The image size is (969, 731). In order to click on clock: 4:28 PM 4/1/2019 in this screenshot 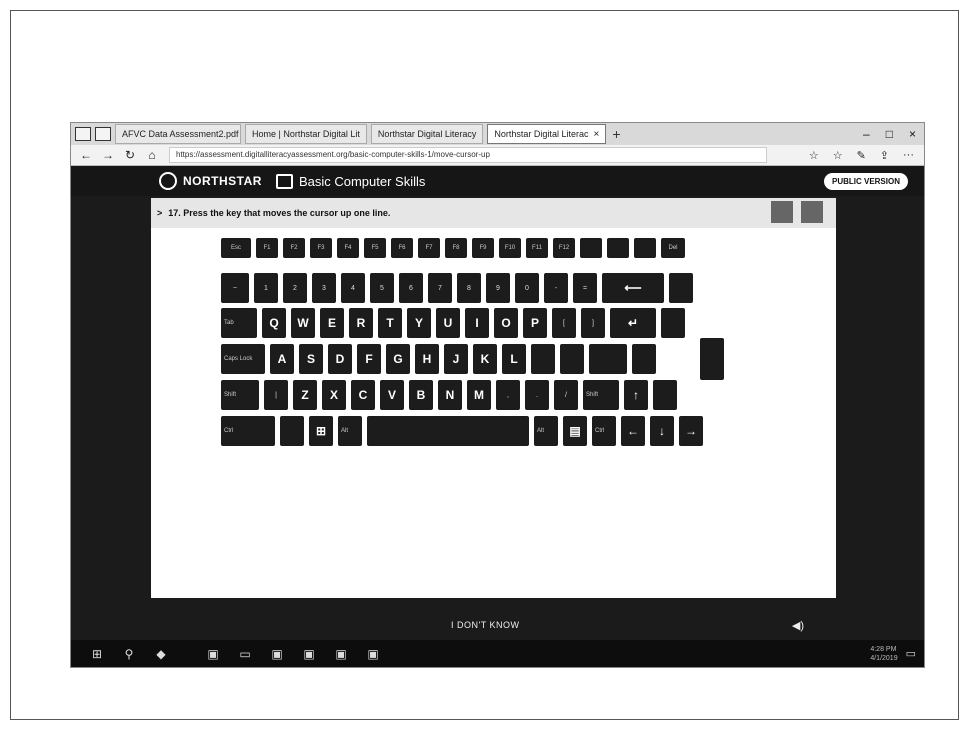, I will do `click(883, 654)`.